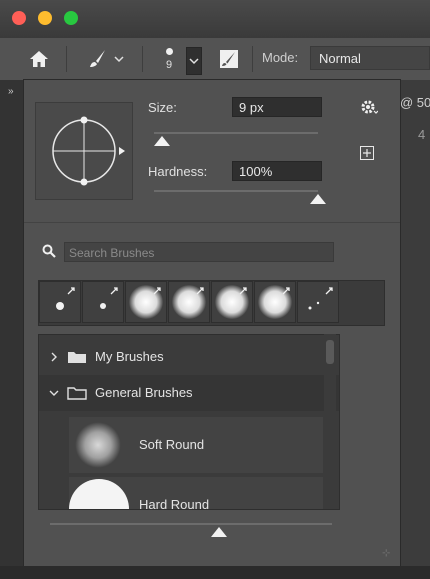 This screenshot has width=430, height=579. Describe the element at coordinates (199, 252) in the screenshot. I see `search-brushes-input: Search Brushes` at that location.